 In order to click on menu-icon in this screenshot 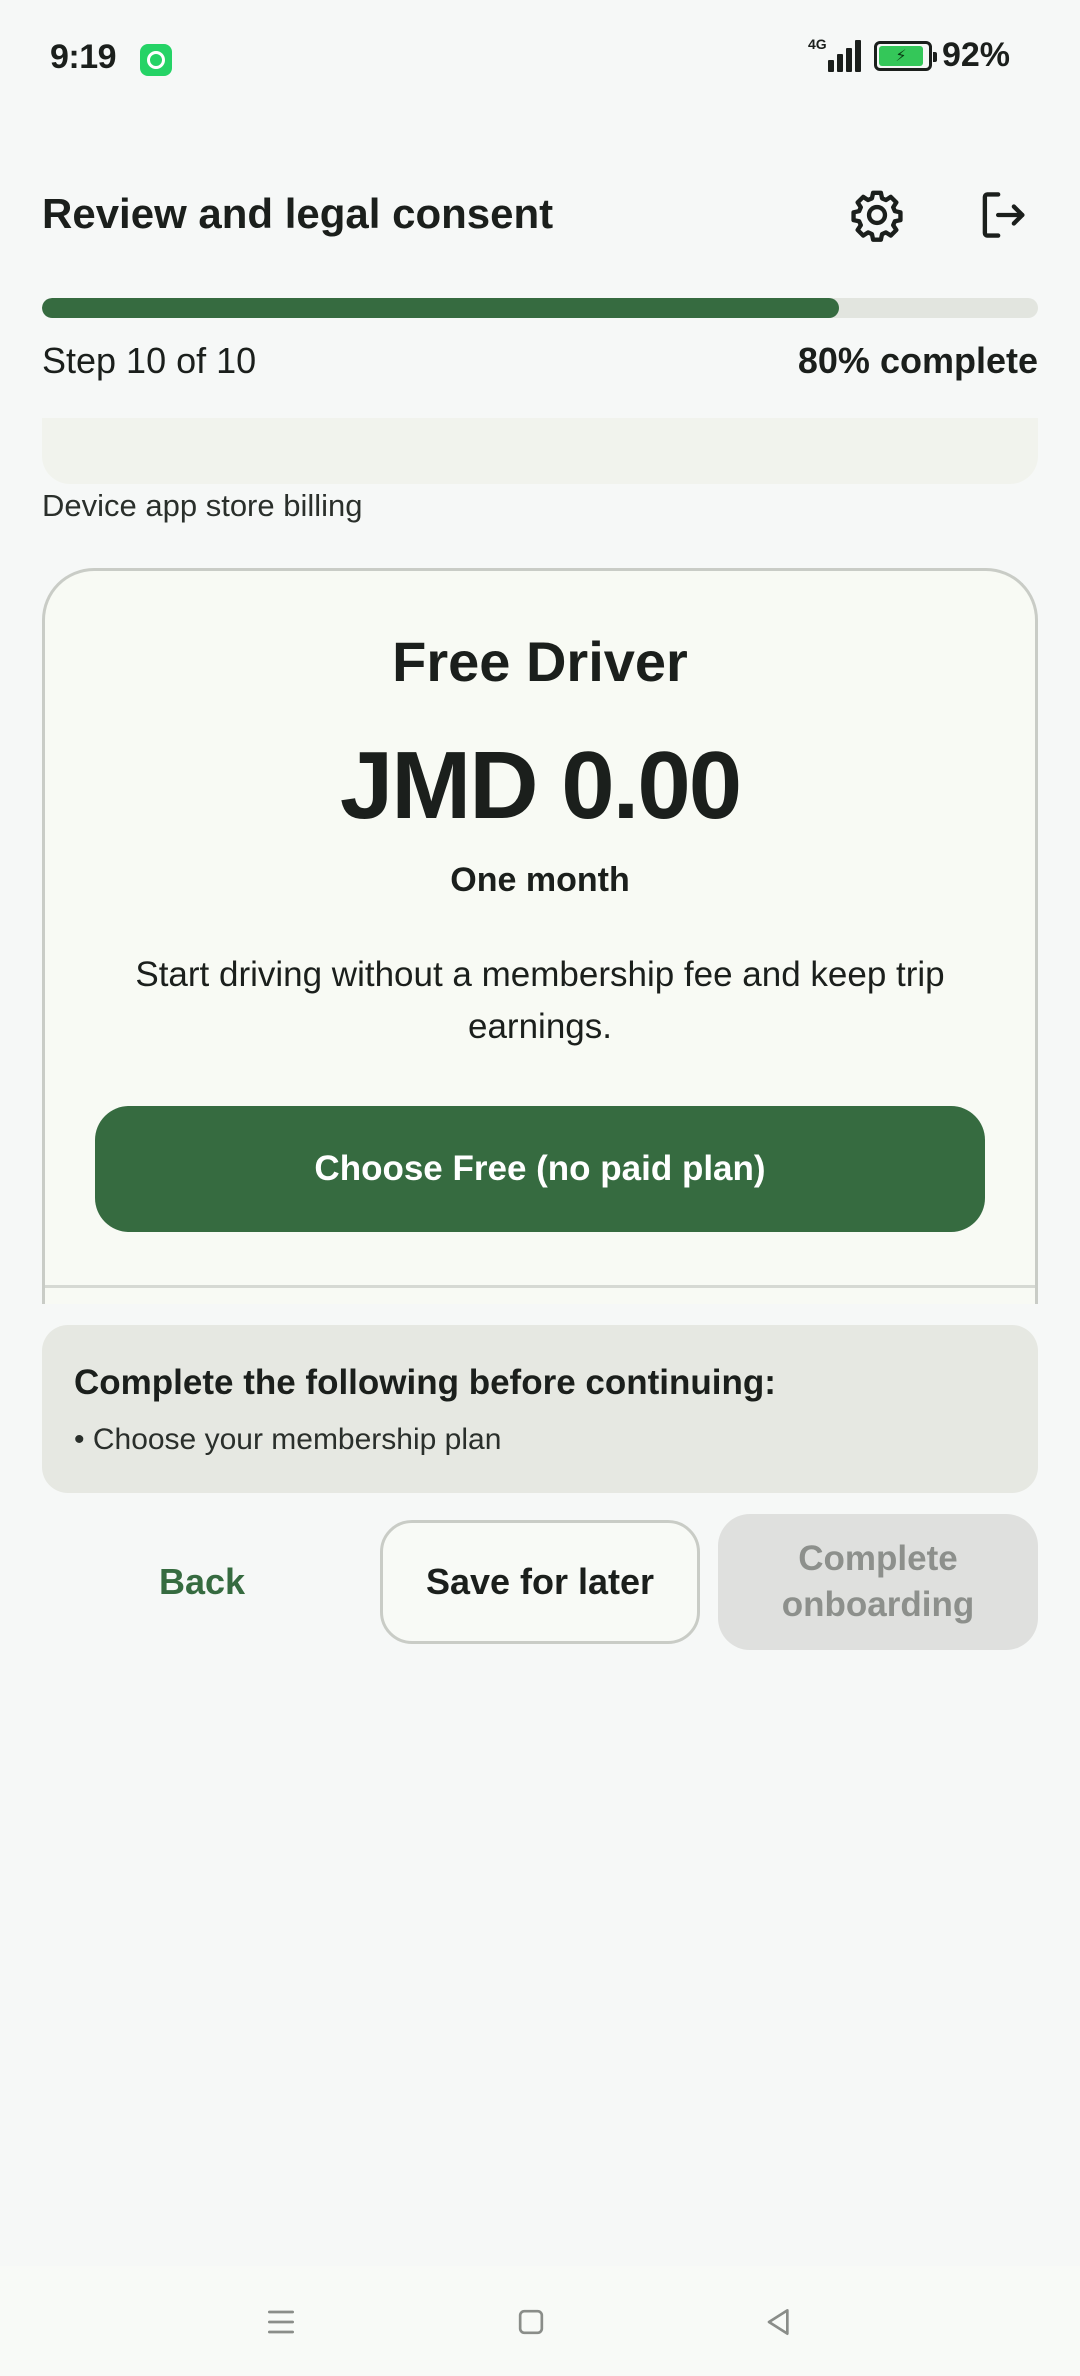, I will do `click(281, 2322)`.